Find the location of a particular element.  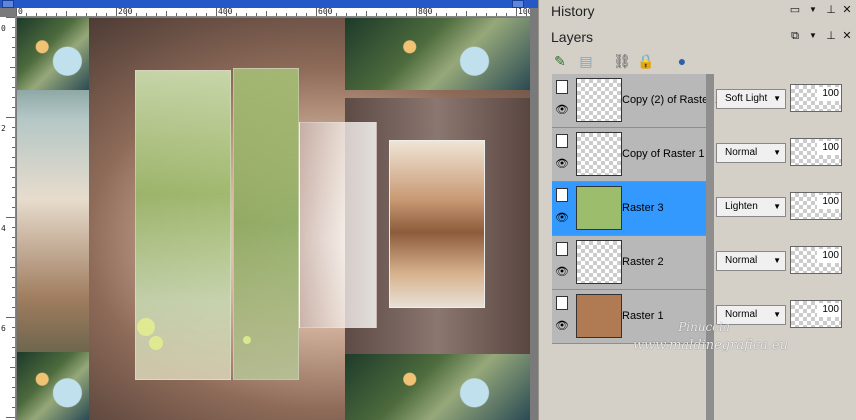

lock-icon: 🔒 is located at coordinates (646, 61).